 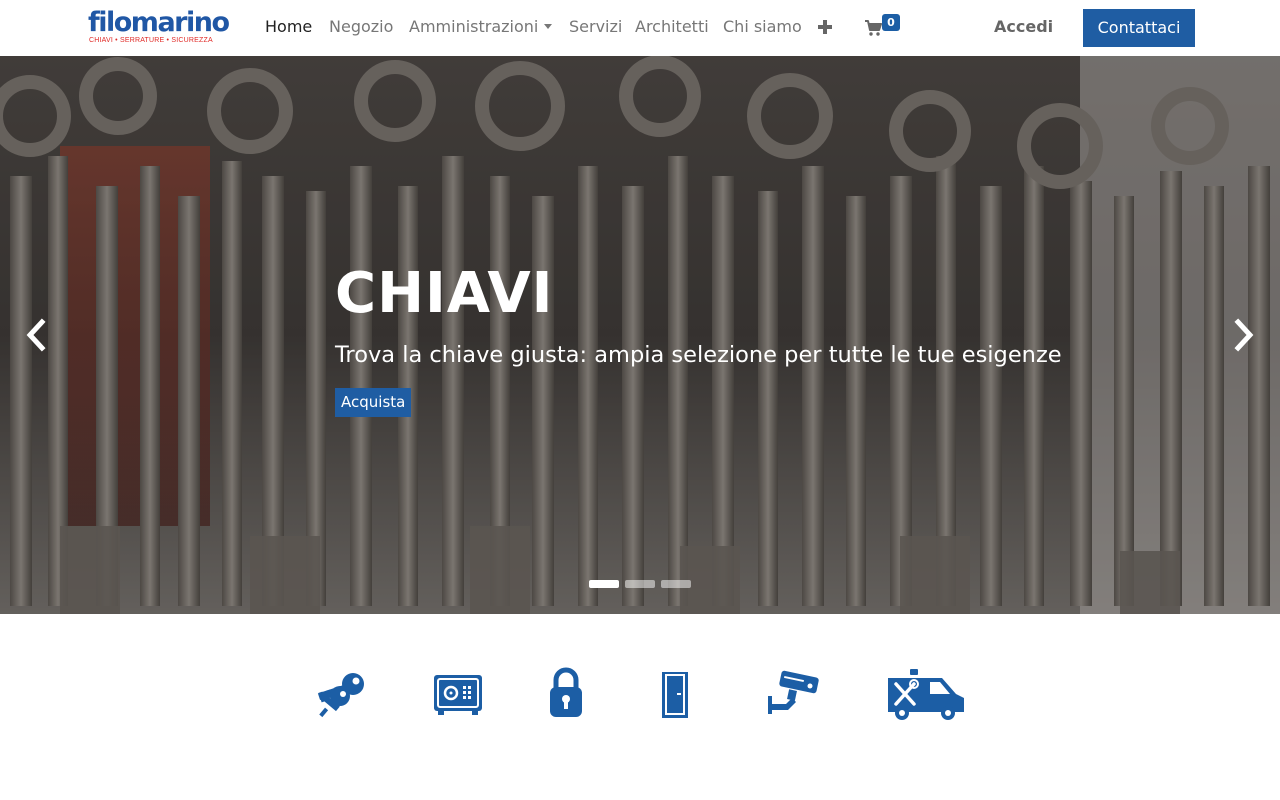 I want to click on keys-icon, so click(x=340, y=695).